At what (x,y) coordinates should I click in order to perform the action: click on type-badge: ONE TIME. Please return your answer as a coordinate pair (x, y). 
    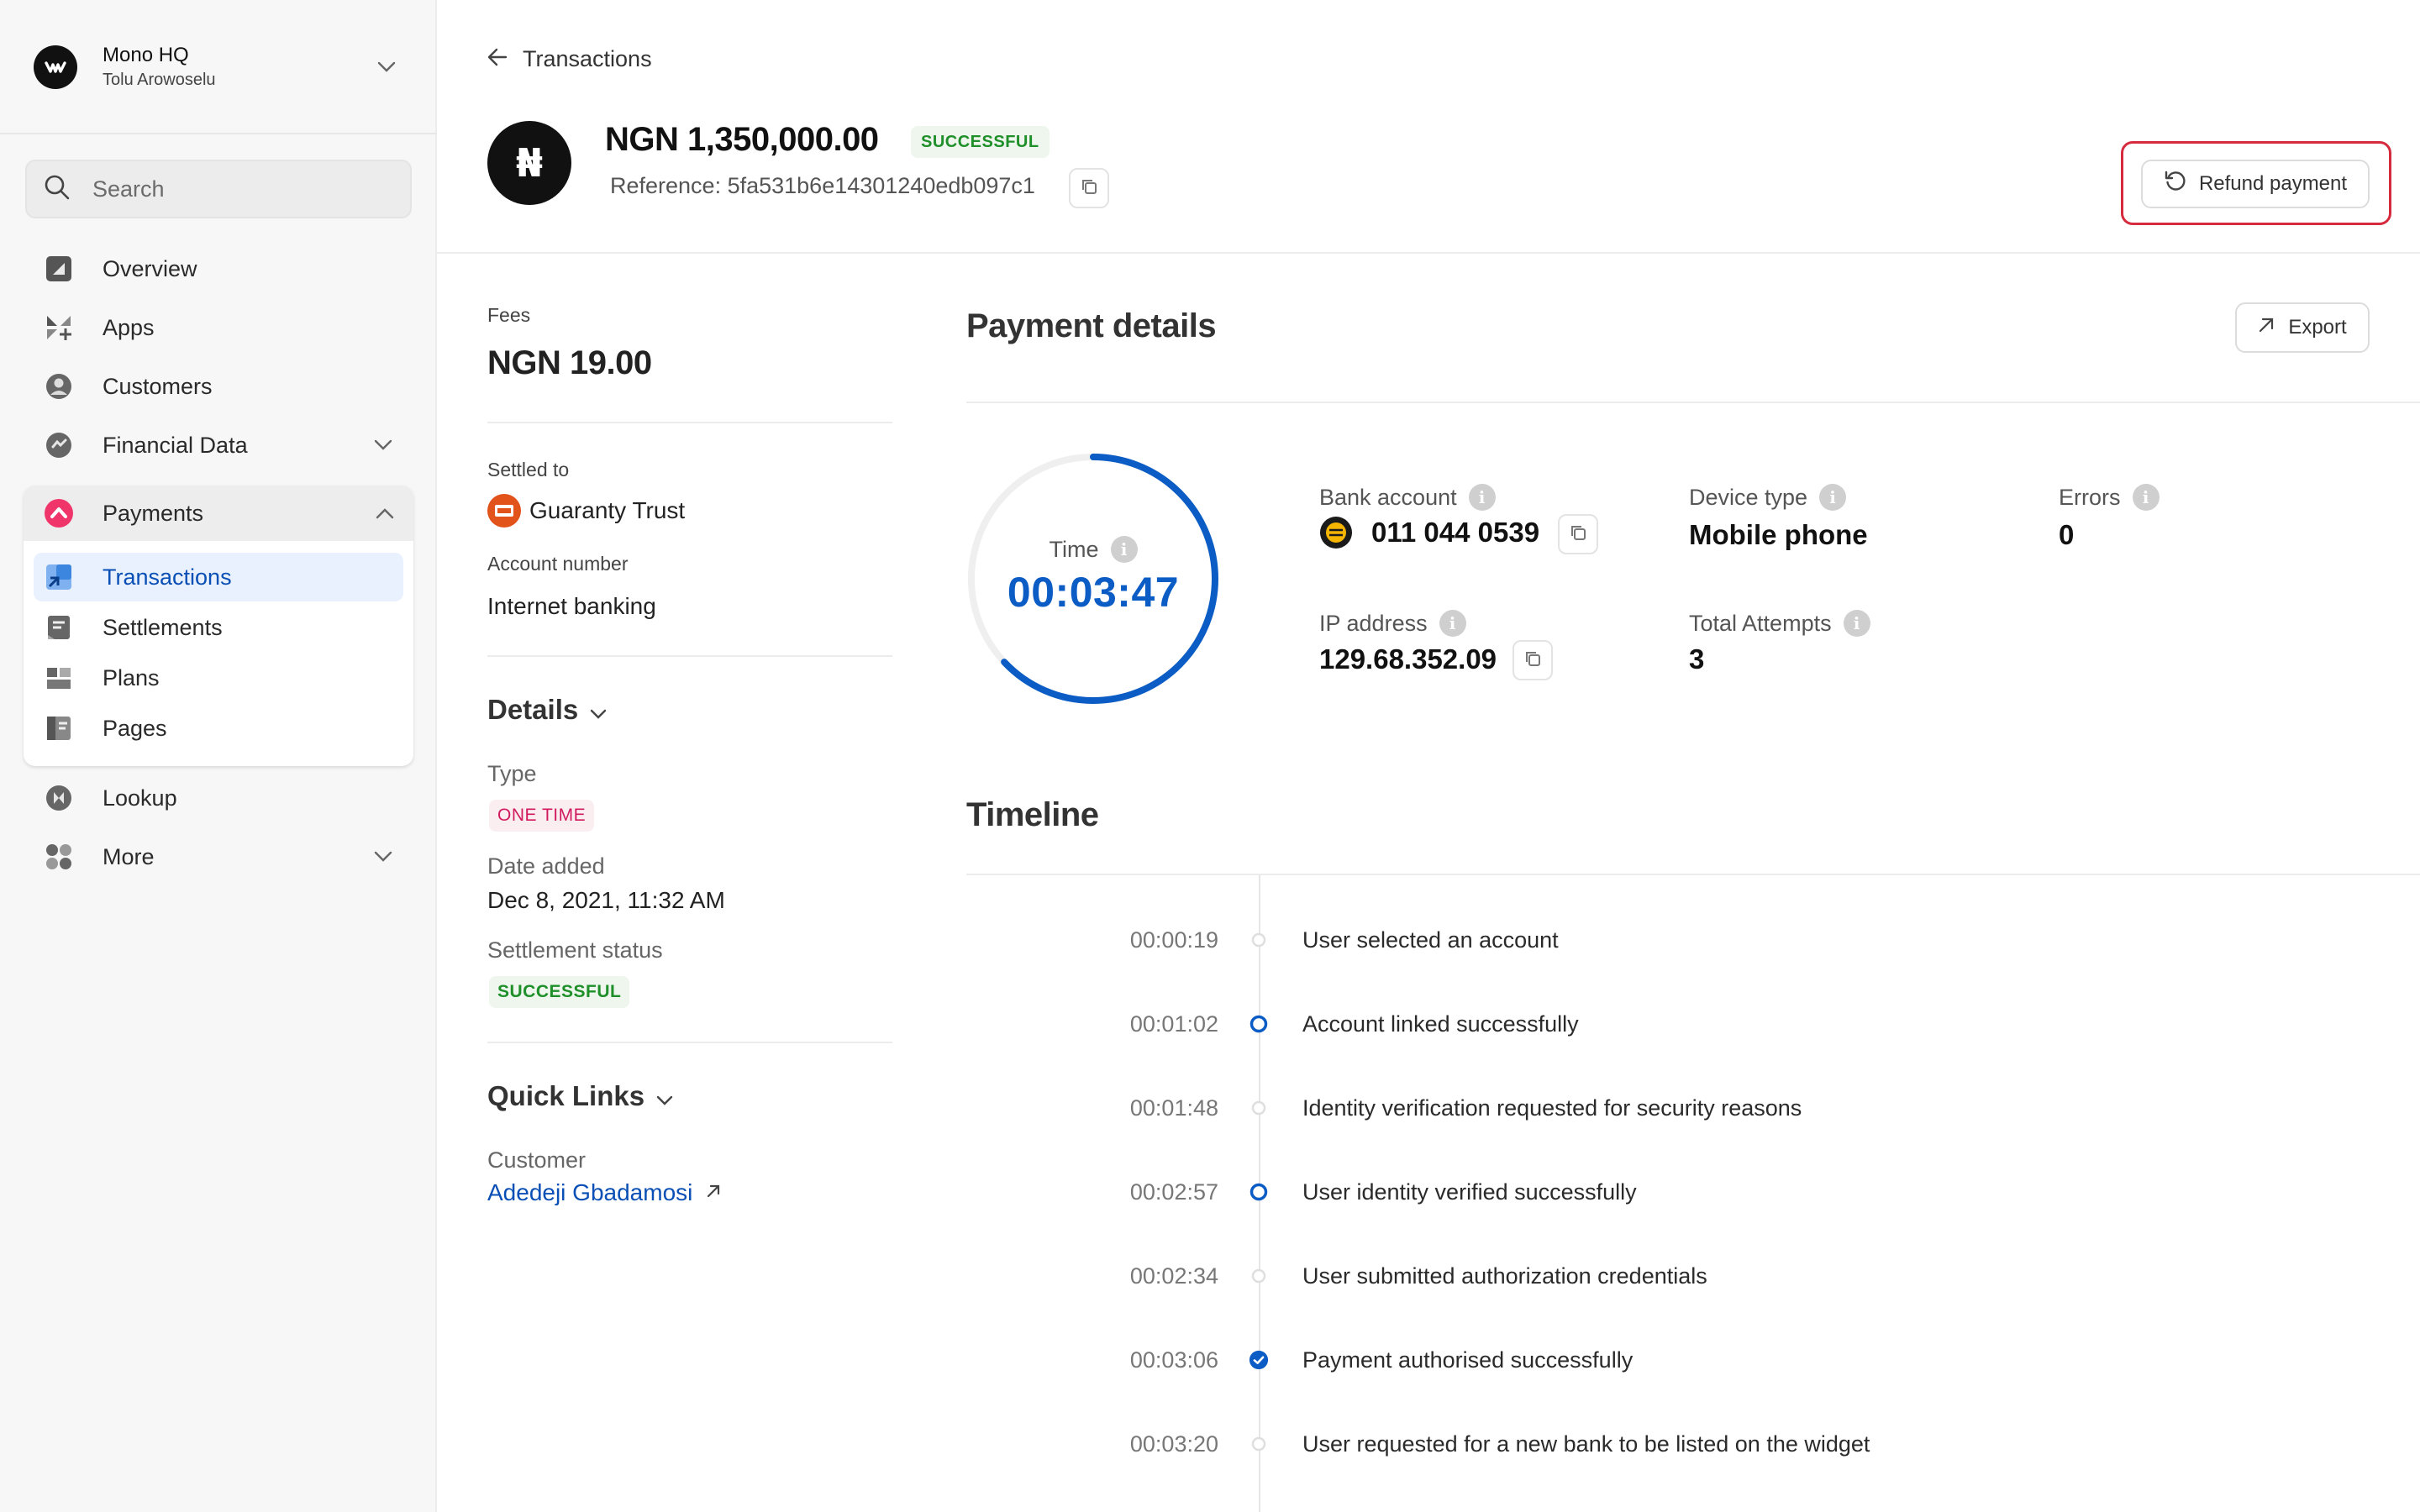
    Looking at the image, I should click on (542, 816).